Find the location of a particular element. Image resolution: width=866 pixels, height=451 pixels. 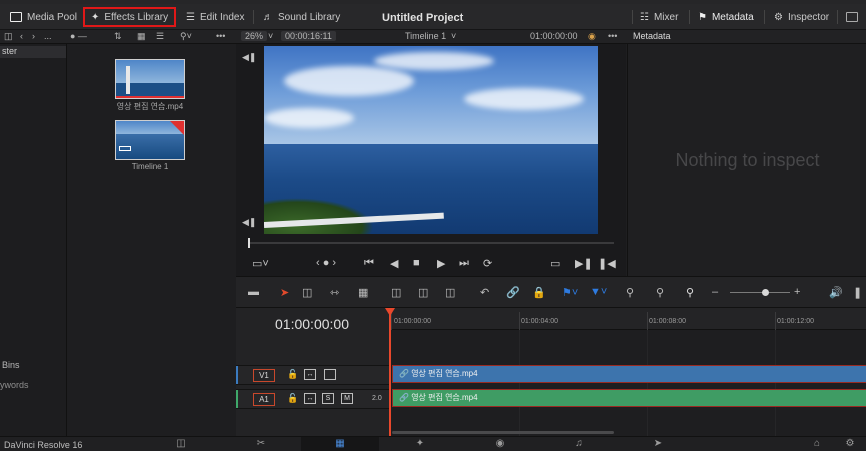

viewer-zoom: 26% is located at coordinates (254, 36).